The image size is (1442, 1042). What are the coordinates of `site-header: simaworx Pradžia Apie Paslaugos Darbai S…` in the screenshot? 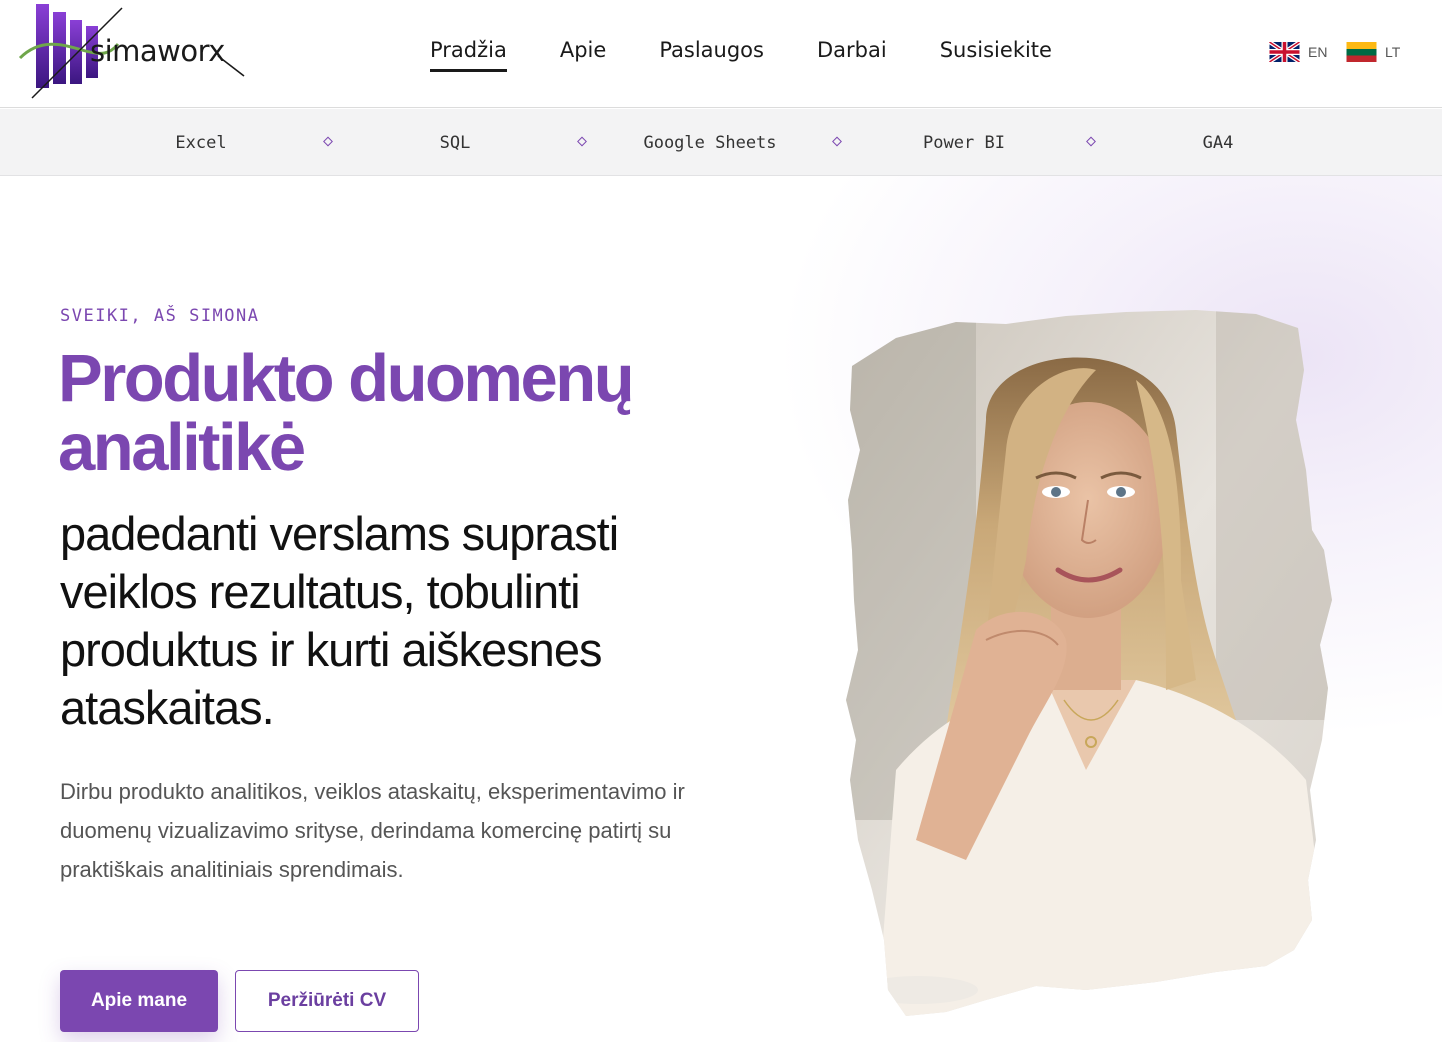 It's located at (721, 54).